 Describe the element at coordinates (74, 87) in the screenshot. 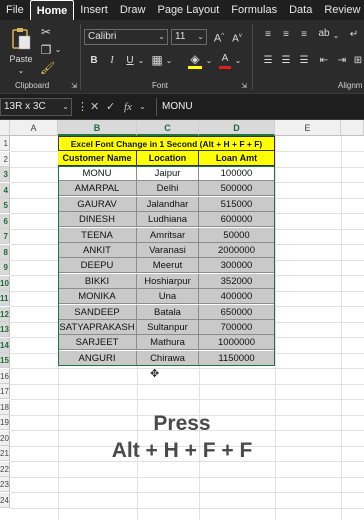

I see `clipboard-dialog-launcher-icon: ⇲` at that location.